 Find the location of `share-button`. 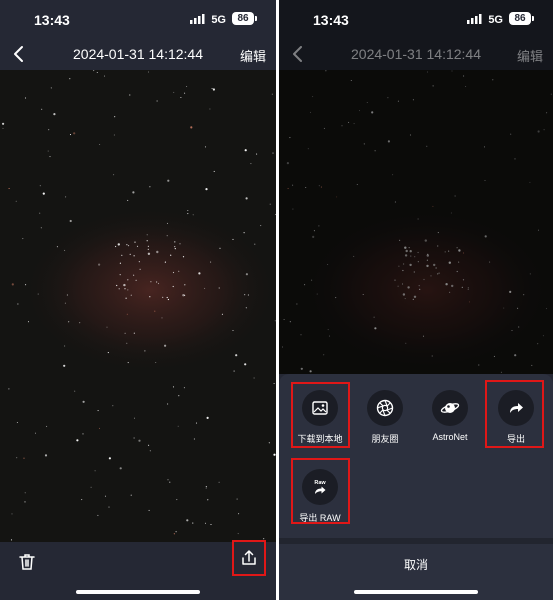

share-button is located at coordinates (249, 558).